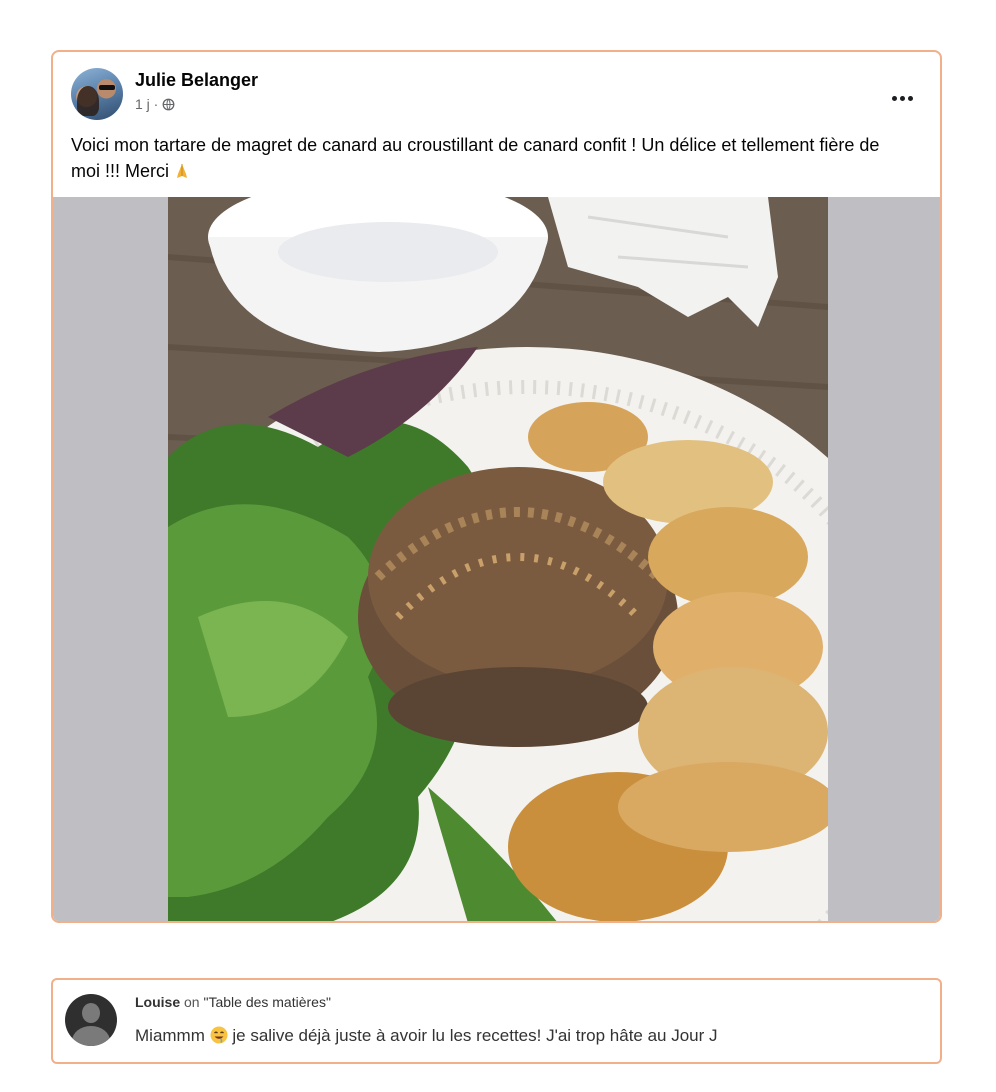 The image size is (996, 1092). What do you see at coordinates (894, 98) in the screenshot?
I see `more-dots-icon` at bounding box center [894, 98].